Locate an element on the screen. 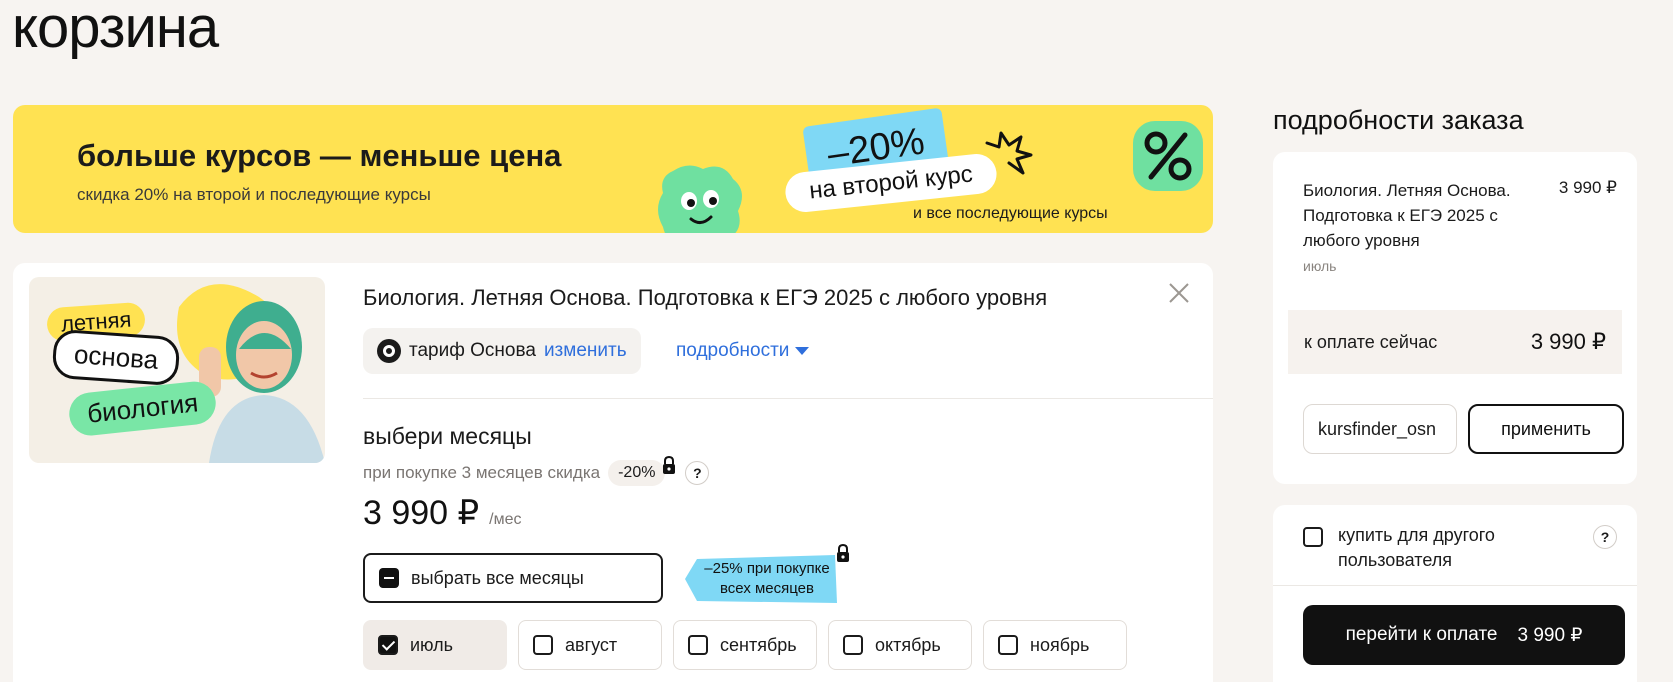  pay-now-label: к оплате сейчас is located at coordinates (1371, 341).